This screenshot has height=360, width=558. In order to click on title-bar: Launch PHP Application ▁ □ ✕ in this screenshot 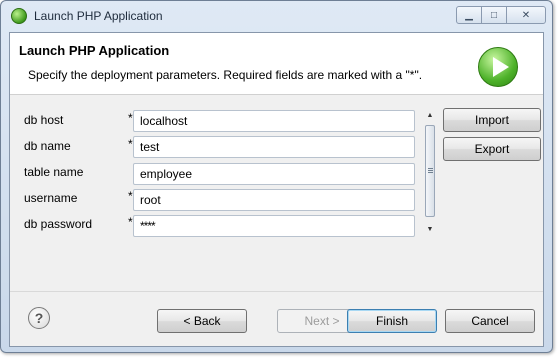, I will do `click(276, 16)`.